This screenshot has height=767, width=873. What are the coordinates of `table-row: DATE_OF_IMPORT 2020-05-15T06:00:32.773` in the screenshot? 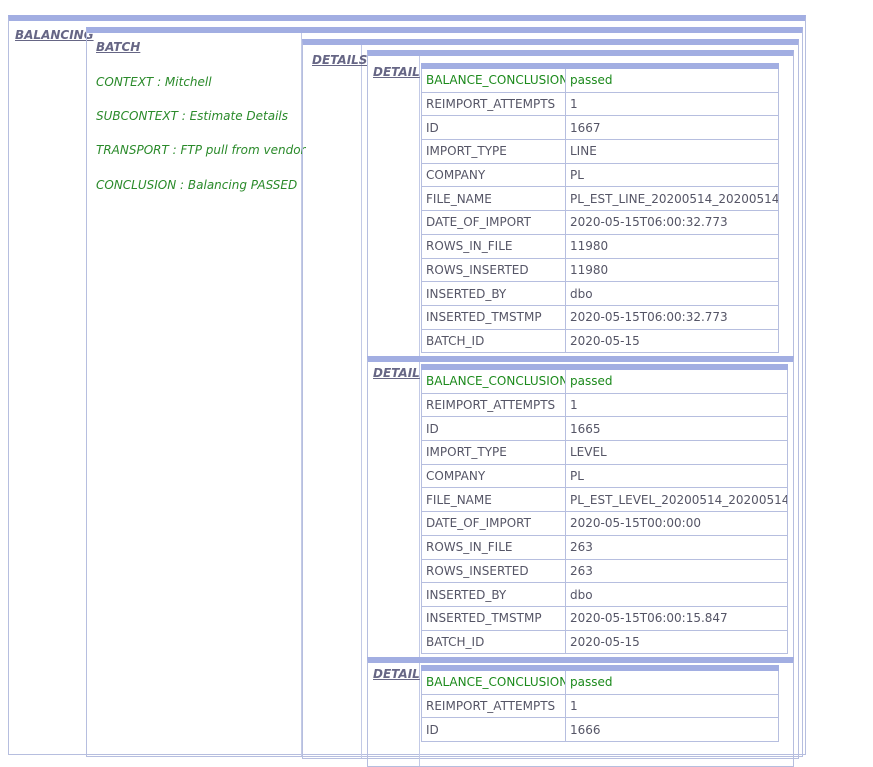 It's located at (600, 222).